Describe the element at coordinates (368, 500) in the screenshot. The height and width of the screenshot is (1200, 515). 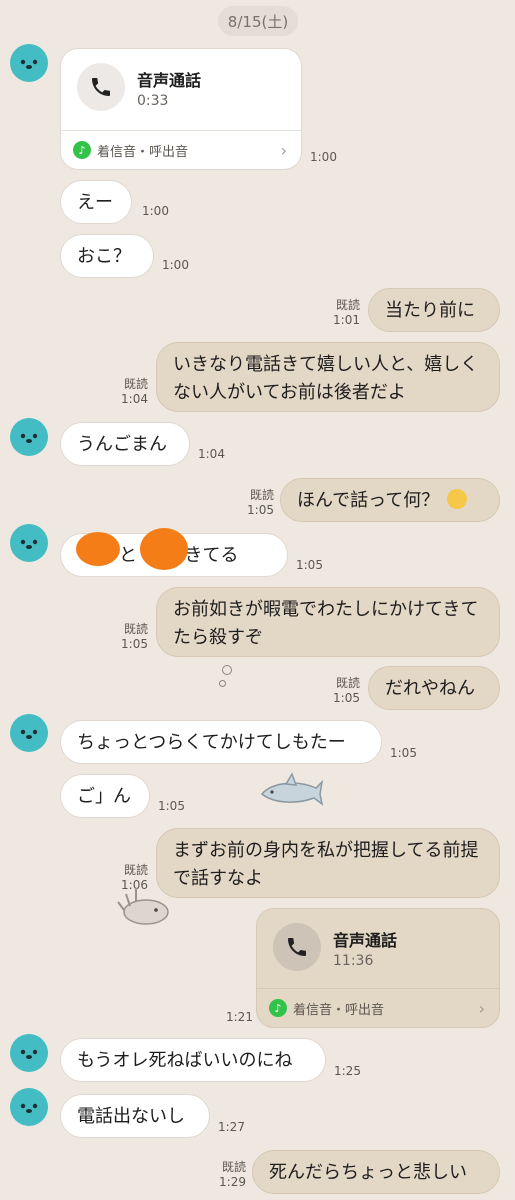
I see `message-text: ほんで話って何？` at that location.